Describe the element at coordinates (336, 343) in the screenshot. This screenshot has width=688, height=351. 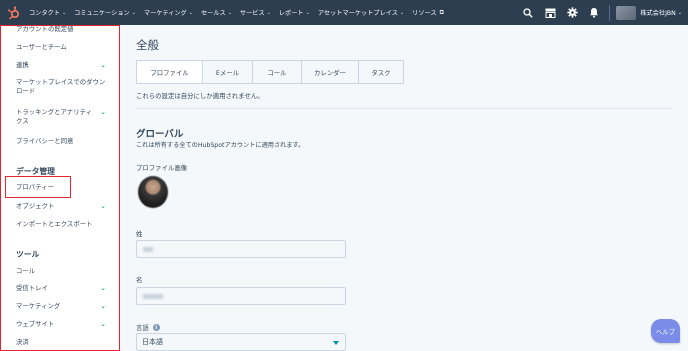
I see `caret-down-icon` at that location.